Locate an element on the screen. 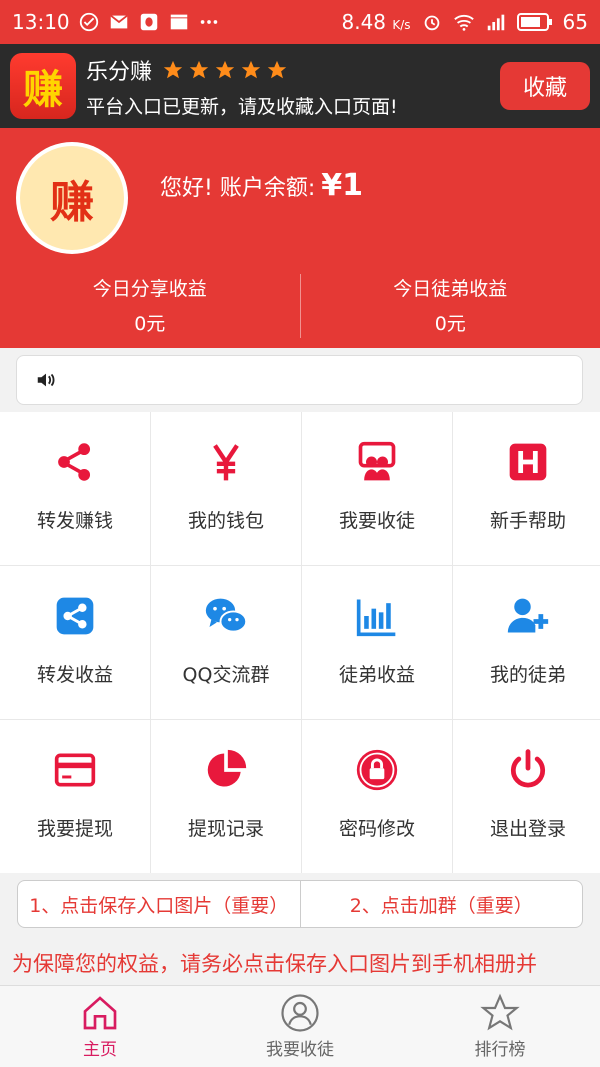 Image resolution: width=600 pixels, height=1067 pixels. alarm-icon is located at coordinates (432, 22).